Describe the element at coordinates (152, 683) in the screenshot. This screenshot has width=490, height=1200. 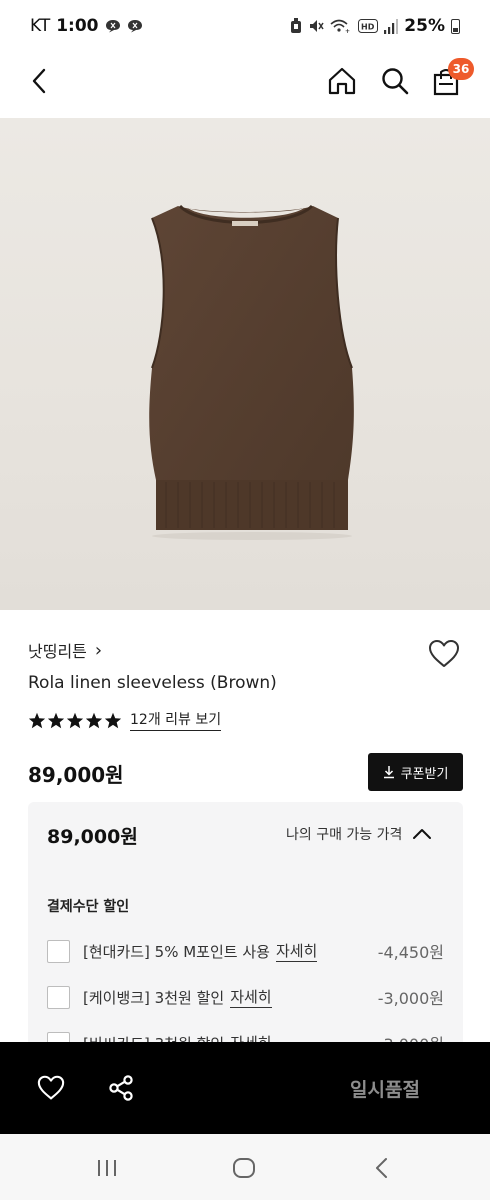
I see `product-name: Rola linen sleeveless (Brown)` at that location.